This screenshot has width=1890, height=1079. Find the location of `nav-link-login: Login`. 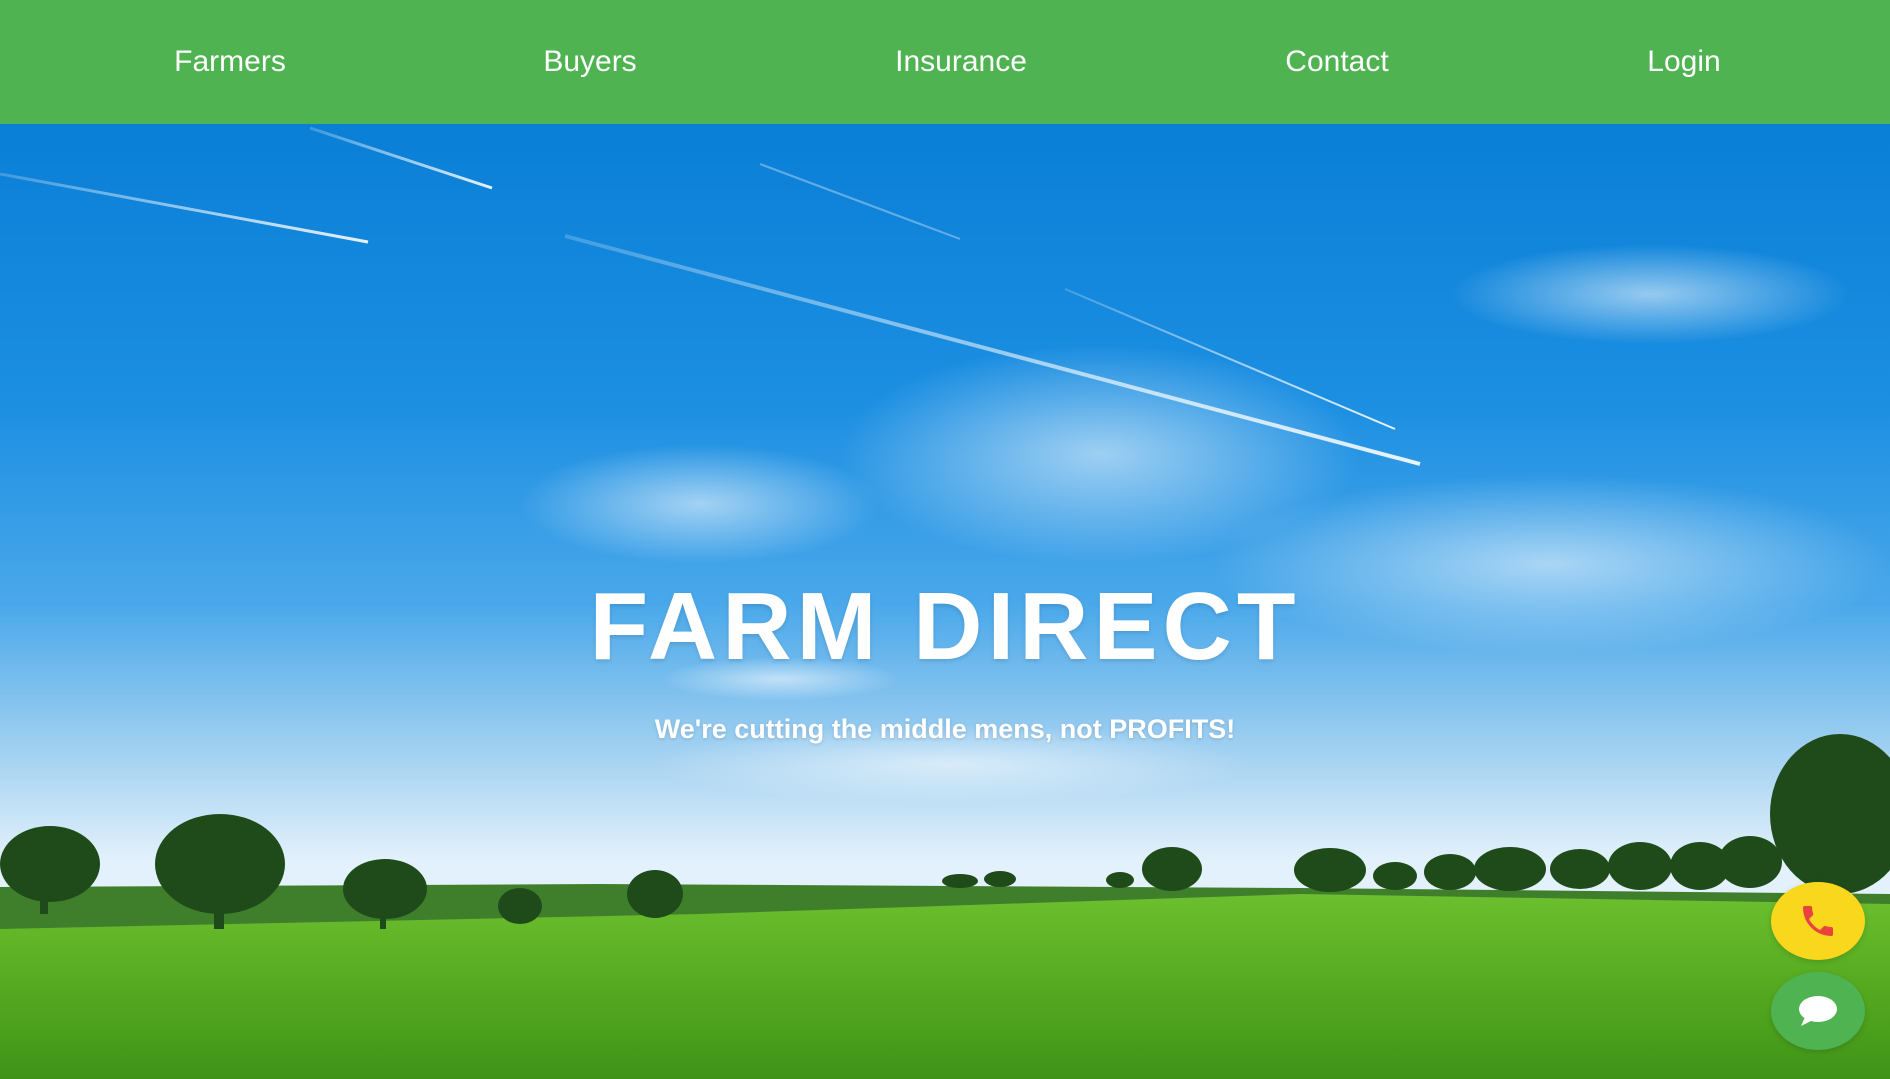

nav-link-login: Login is located at coordinates (1683, 62).